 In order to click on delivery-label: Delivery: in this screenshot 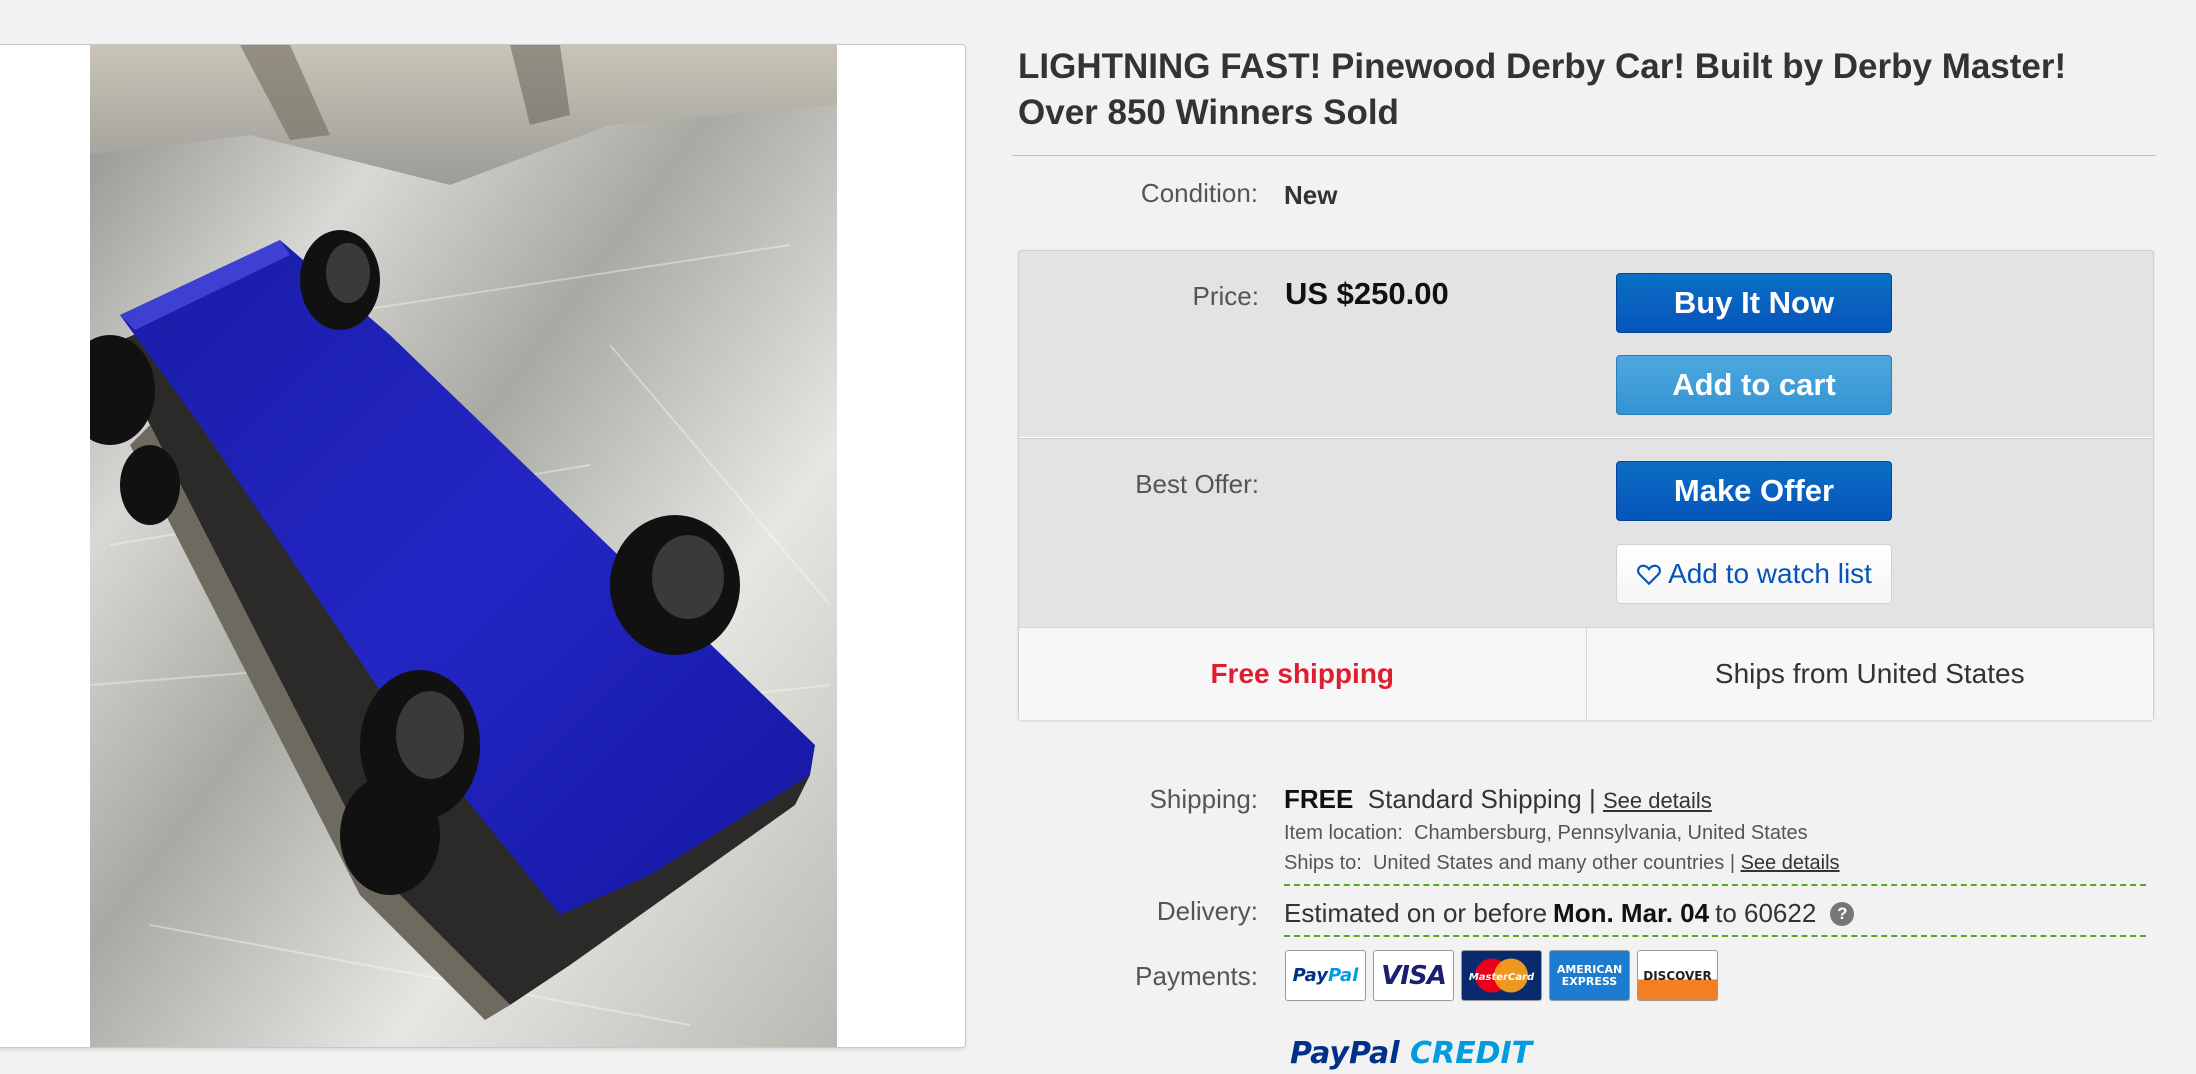, I will do `click(1207, 911)`.